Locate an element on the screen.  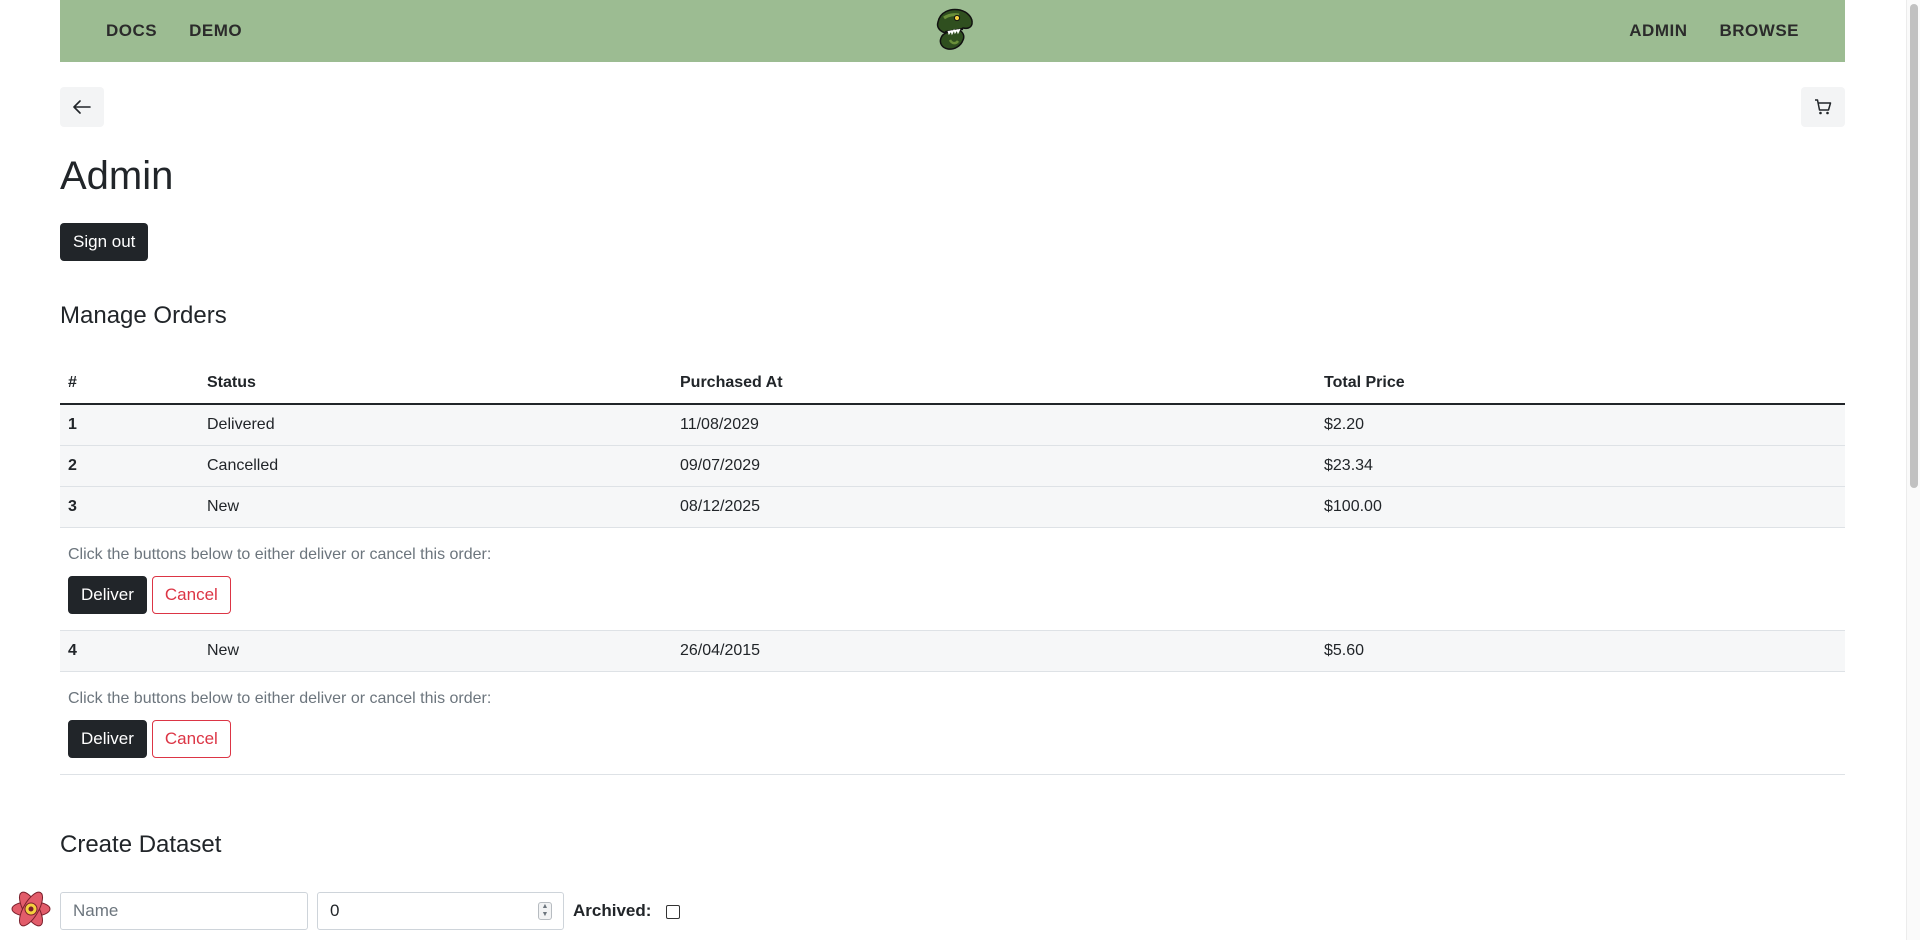
dataset-number-field: ▲▼ is located at coordinates (440, 911).